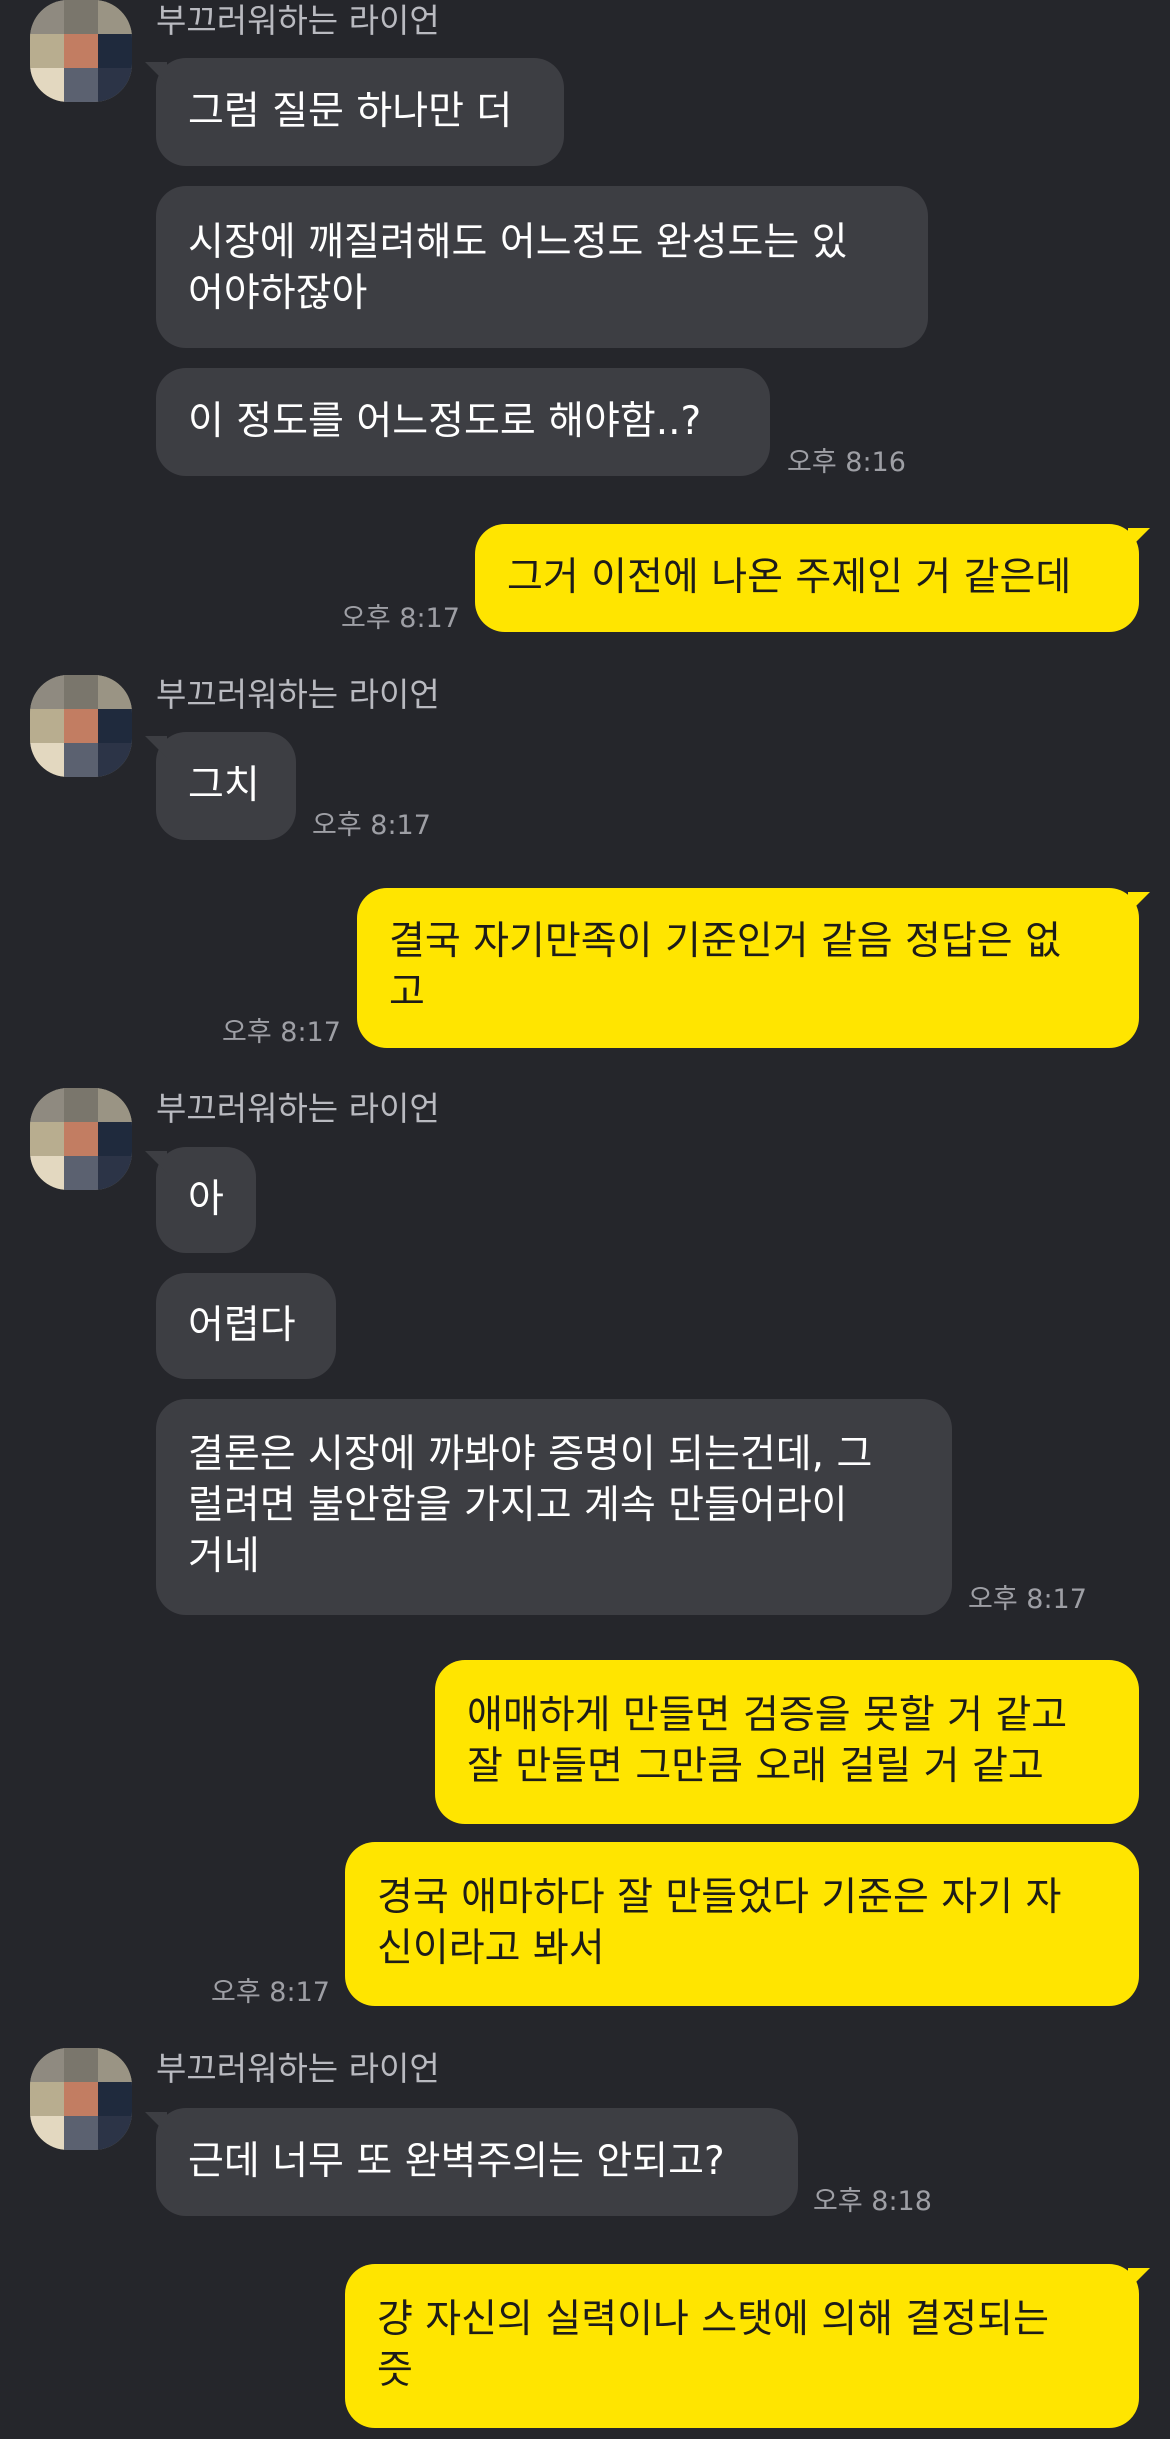  I want to click on message-bubble: 시장에 깨질려해도 어느정도 완성도는 있 어야하잖아, so click(542, 267).